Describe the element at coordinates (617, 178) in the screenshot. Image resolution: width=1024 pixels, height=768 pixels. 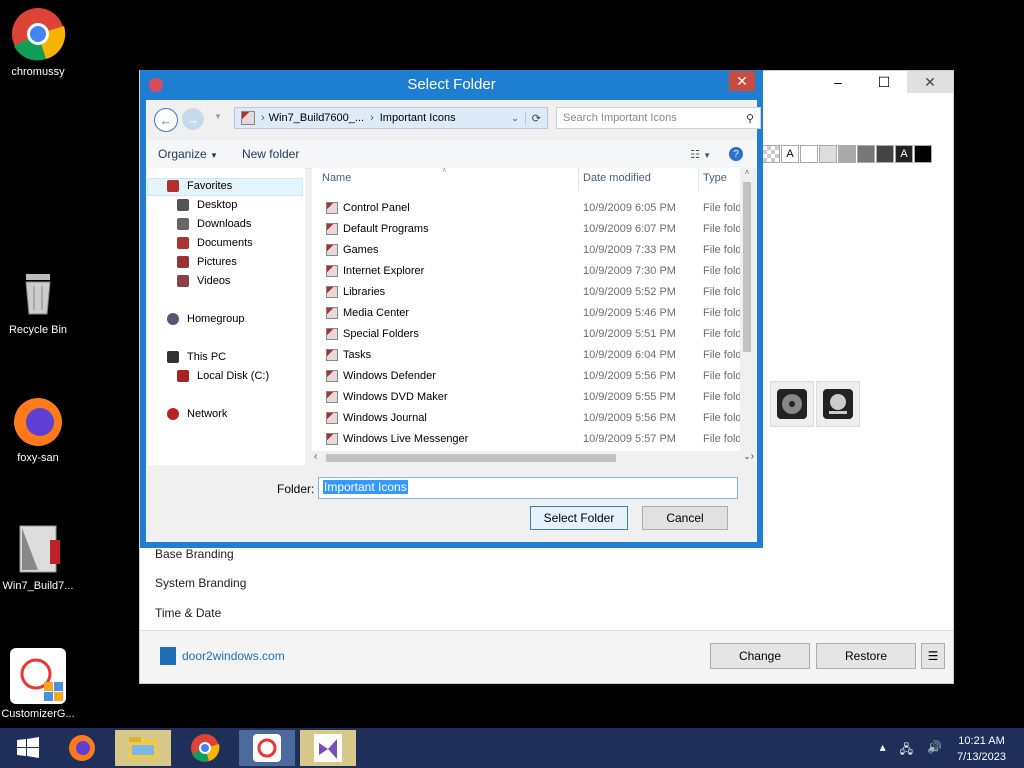
I see `column-date-modified: Date modified` at that location.